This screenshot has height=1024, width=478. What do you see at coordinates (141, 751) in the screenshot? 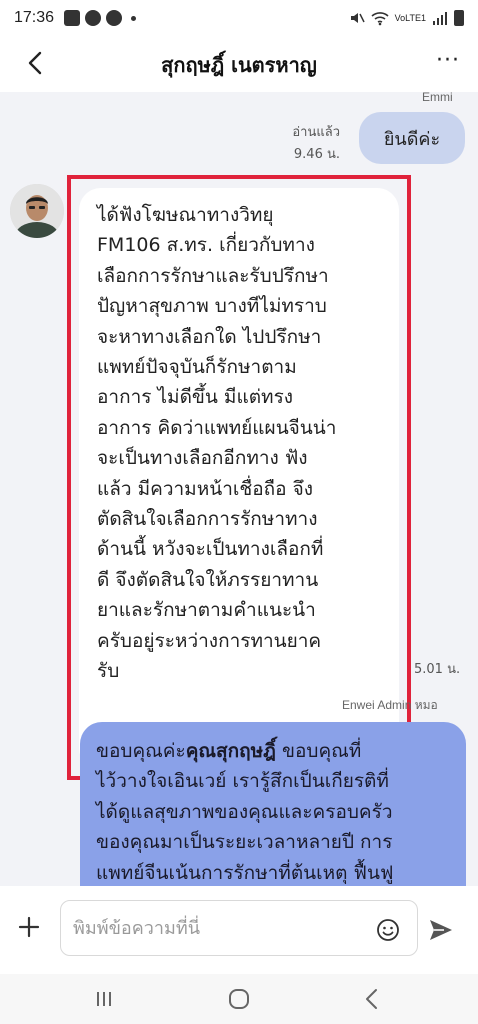
I see `message-text: ขอบคุณค่ะ` at bounding box center [141, 751].